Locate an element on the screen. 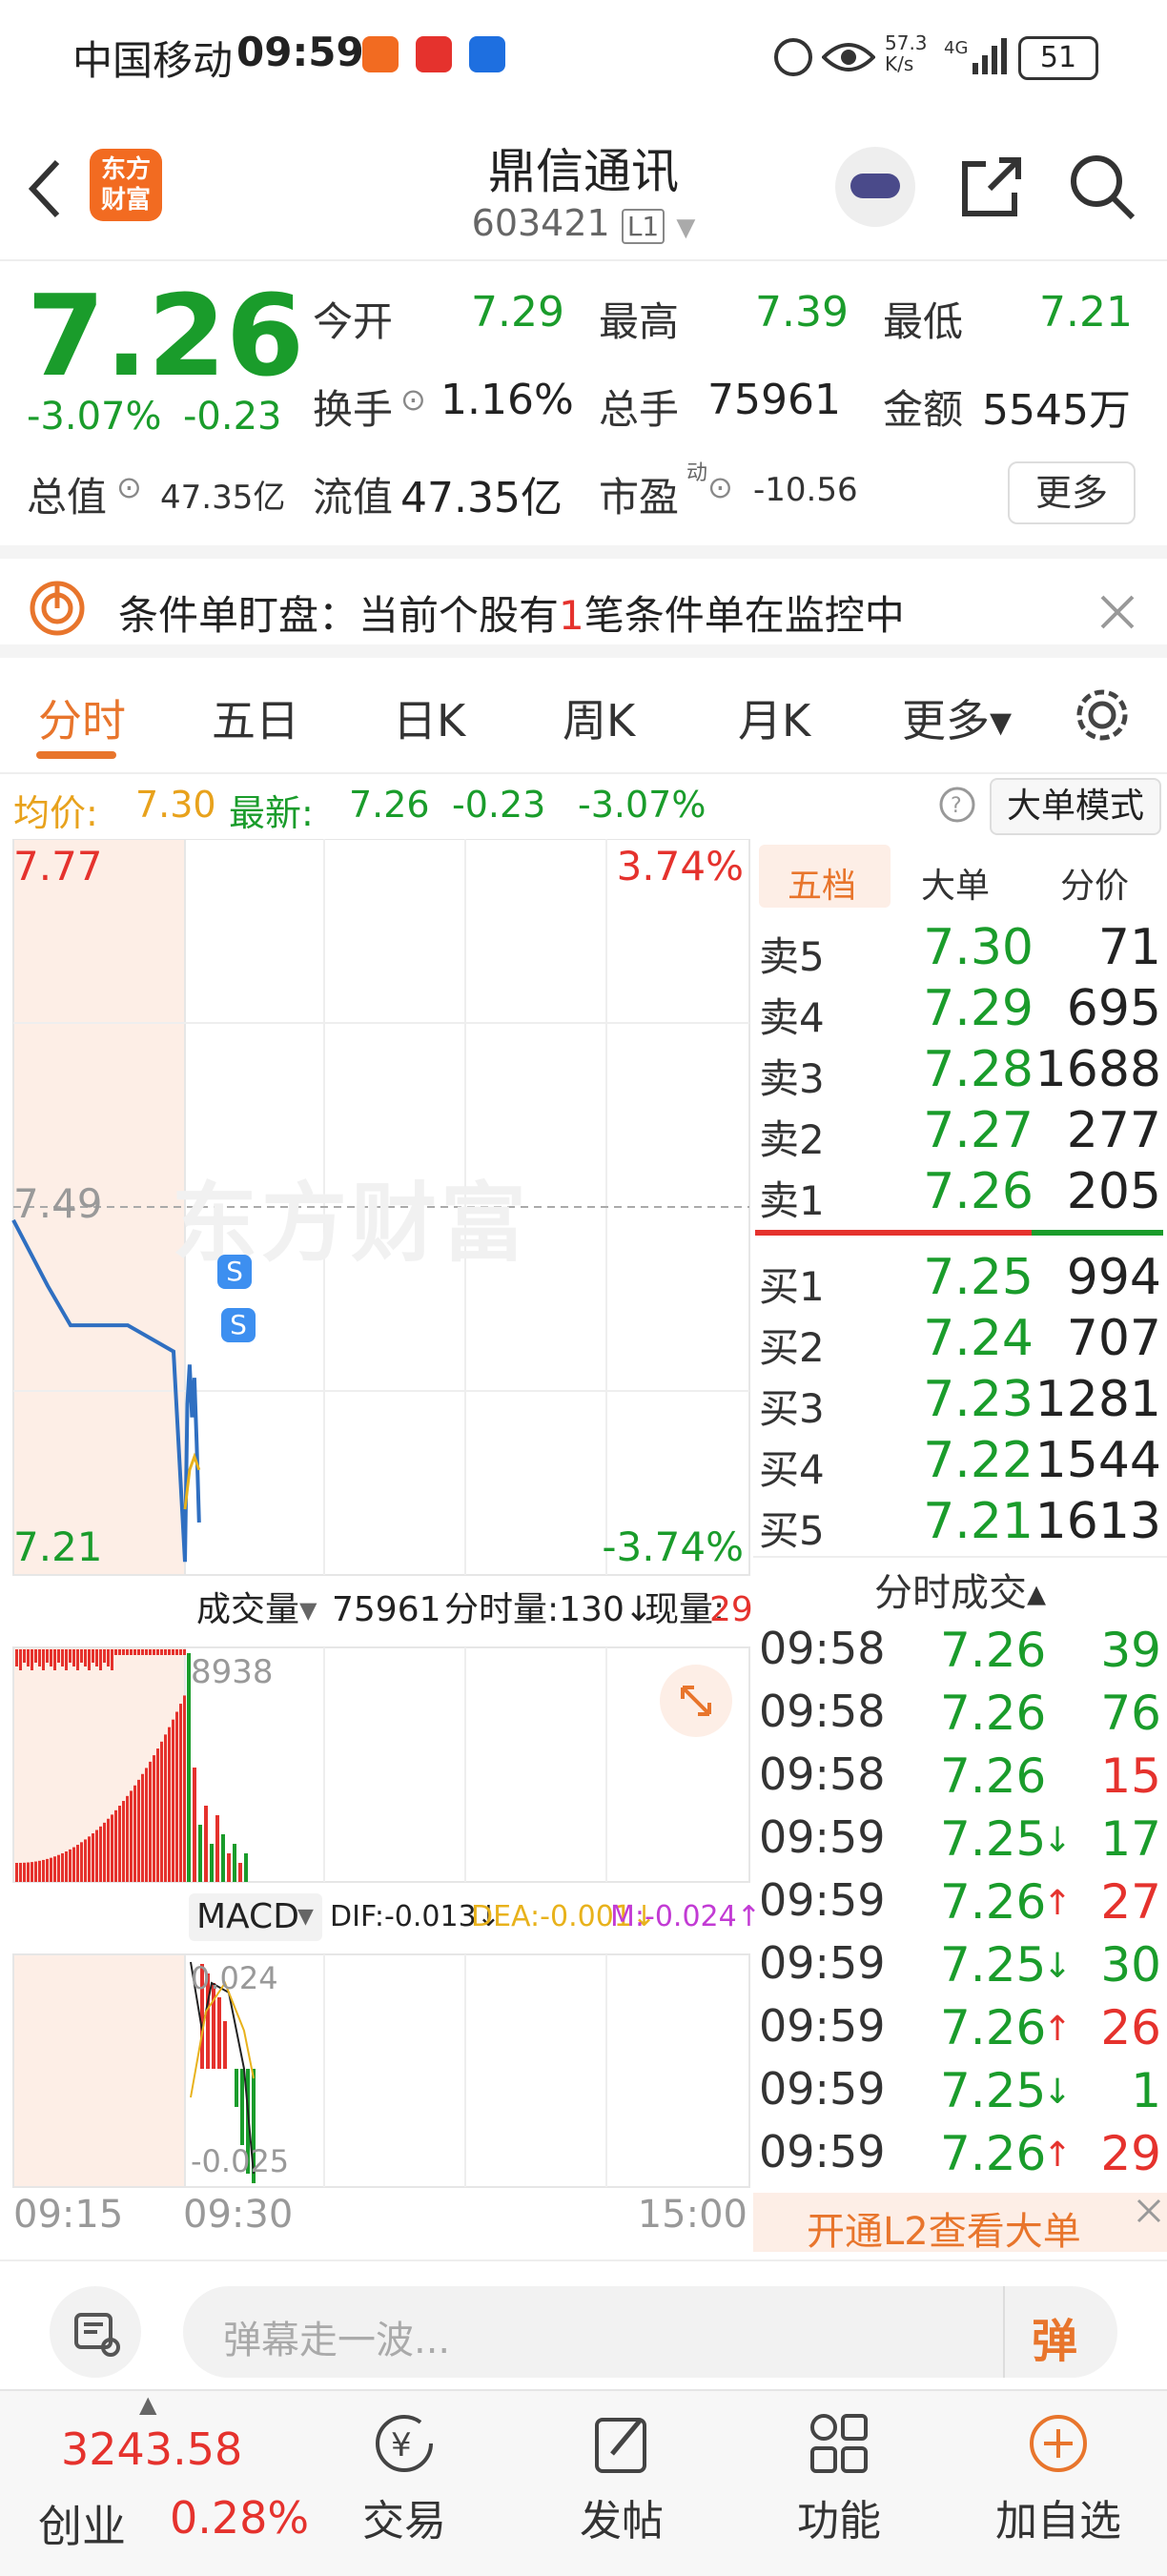  chevron-down-icon: ▼ is located at coordinates (308, 1610).